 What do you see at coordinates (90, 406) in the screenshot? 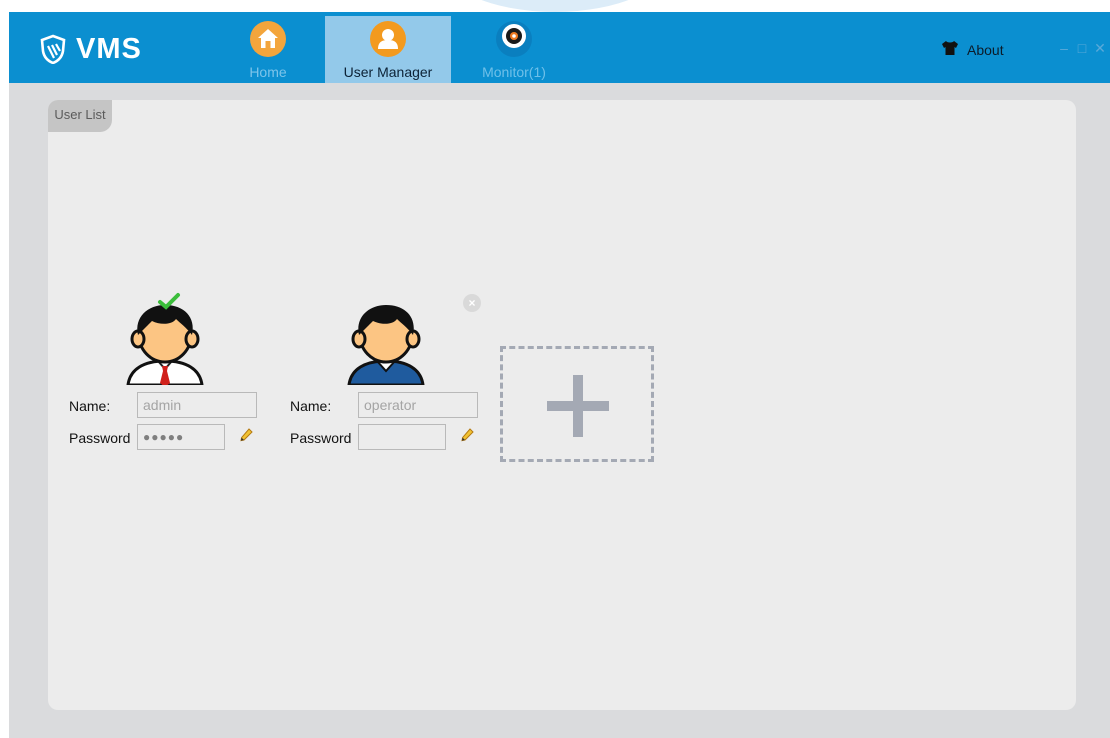
I see `admin-name-label: Name:` at bounding box center [90, 406].